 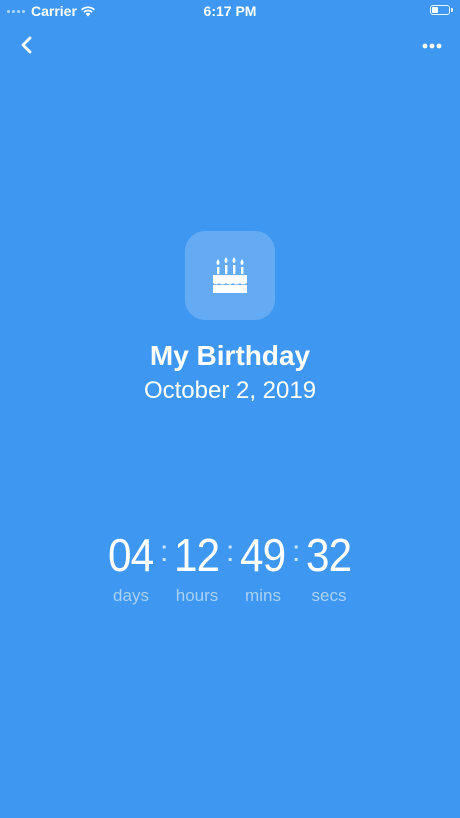 I want to click on countdown-hours: 12 hours, so click(x=197, y=568).